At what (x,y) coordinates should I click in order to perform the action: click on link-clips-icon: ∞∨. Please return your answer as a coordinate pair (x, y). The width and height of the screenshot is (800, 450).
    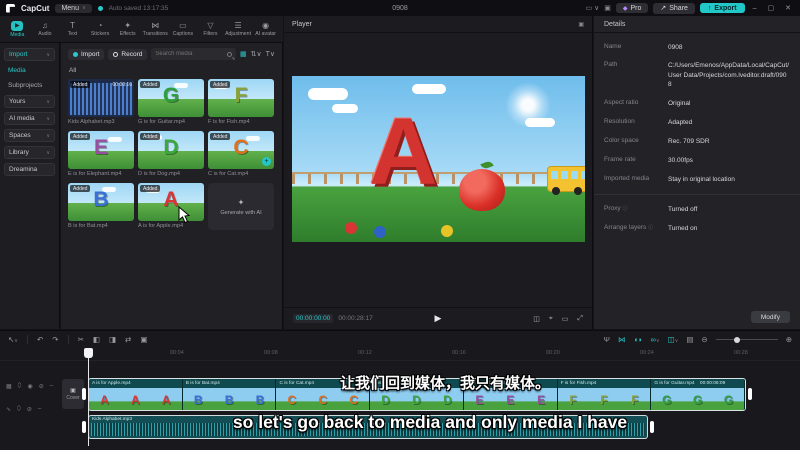
    Looking at the image, I should click on (655, 339).